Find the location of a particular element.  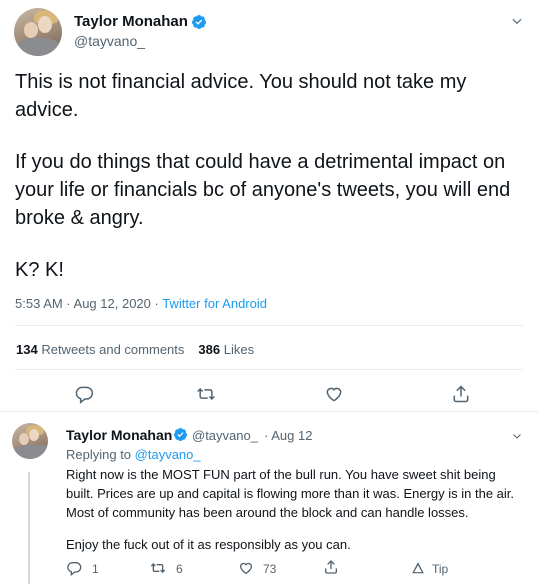

engagement-stats: 134 Retweets and comments 386 Likes is located at coordinates (135, 349).